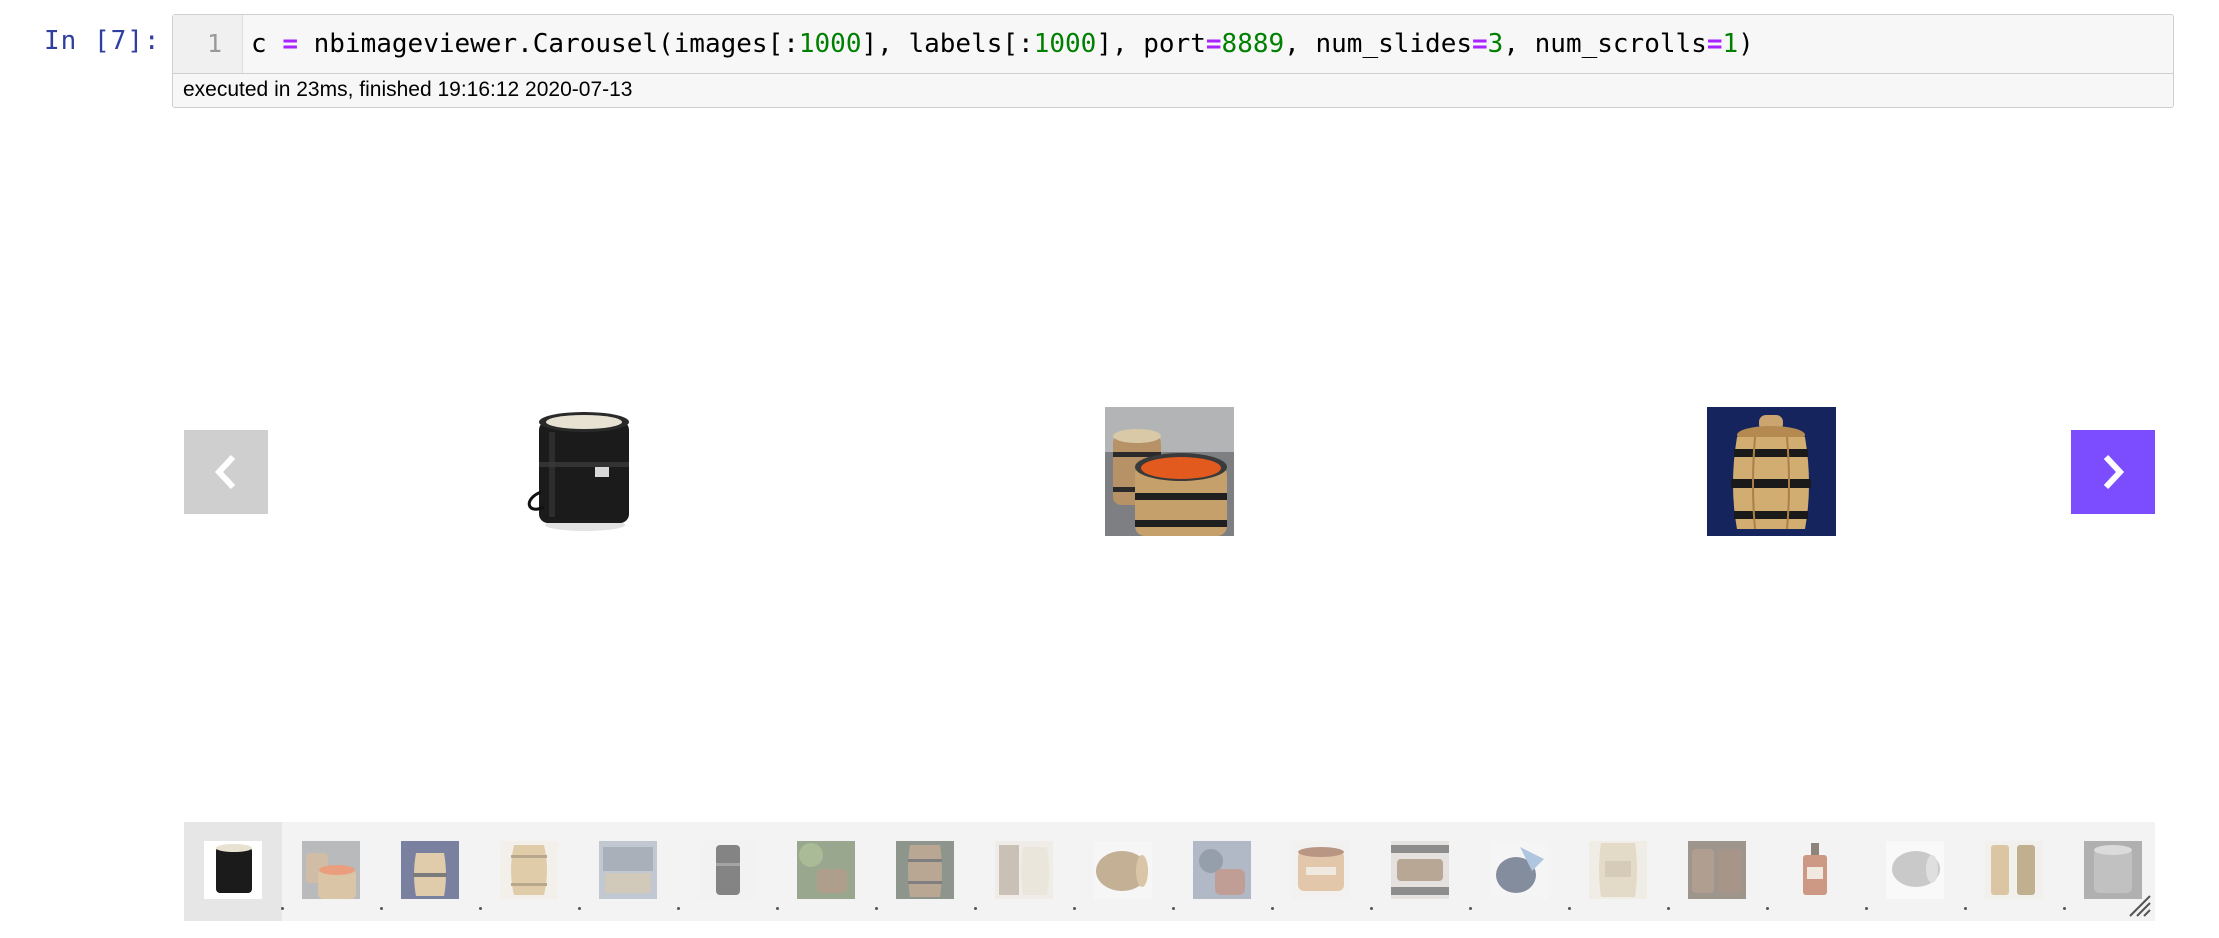 This screenshot has width=2219, height=938. What do you see at coordinates (1771, 471) in the screenshot?
I see `slide-image-small-barrel` at bounding box center [1771, 471].